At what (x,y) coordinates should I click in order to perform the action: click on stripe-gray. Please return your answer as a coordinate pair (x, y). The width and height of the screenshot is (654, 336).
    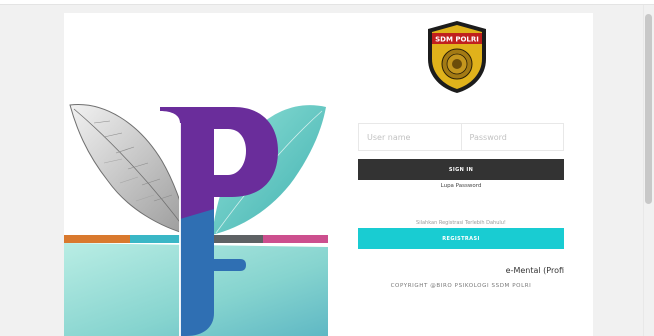
    Looking at the image, I should click on (236, 239).